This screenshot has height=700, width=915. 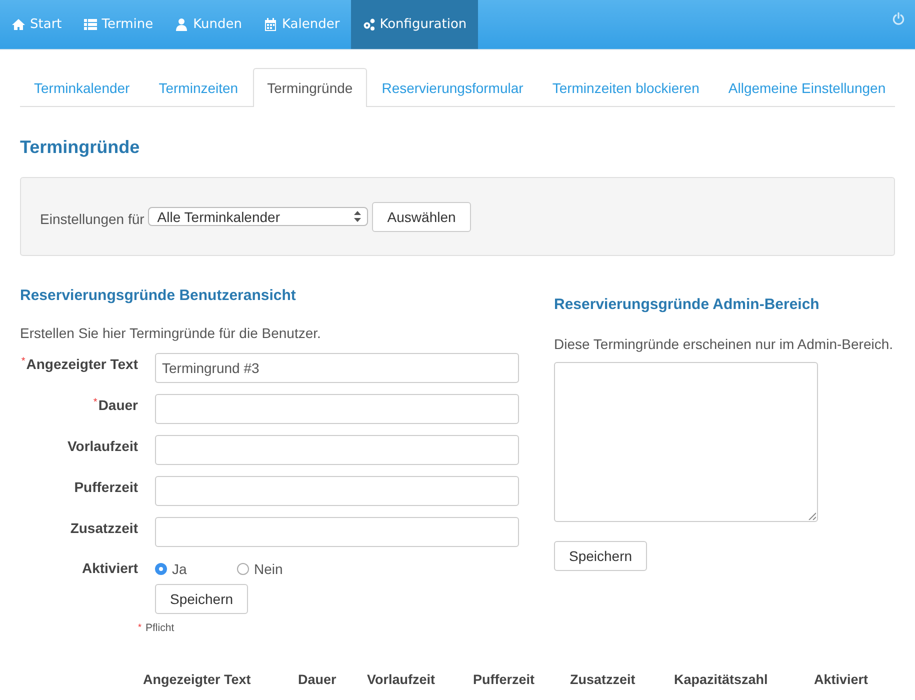 What do you see at coordinates (301, 24) in the screenshot?
I see `nav-item: Kalender` at bounding box center [301, 24].